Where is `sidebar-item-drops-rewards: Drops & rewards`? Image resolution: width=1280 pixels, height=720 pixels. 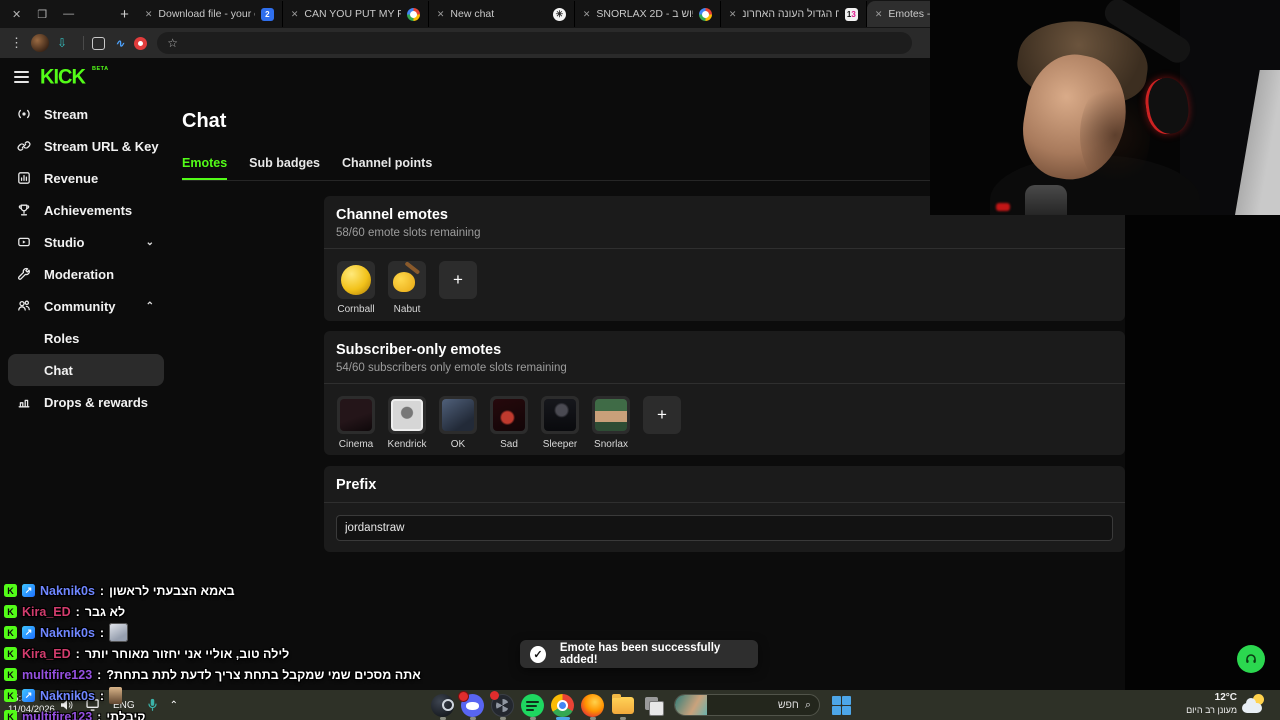
sidebar-item-drops-rewards: Drops & rewards is located at coordinates (85, 402).